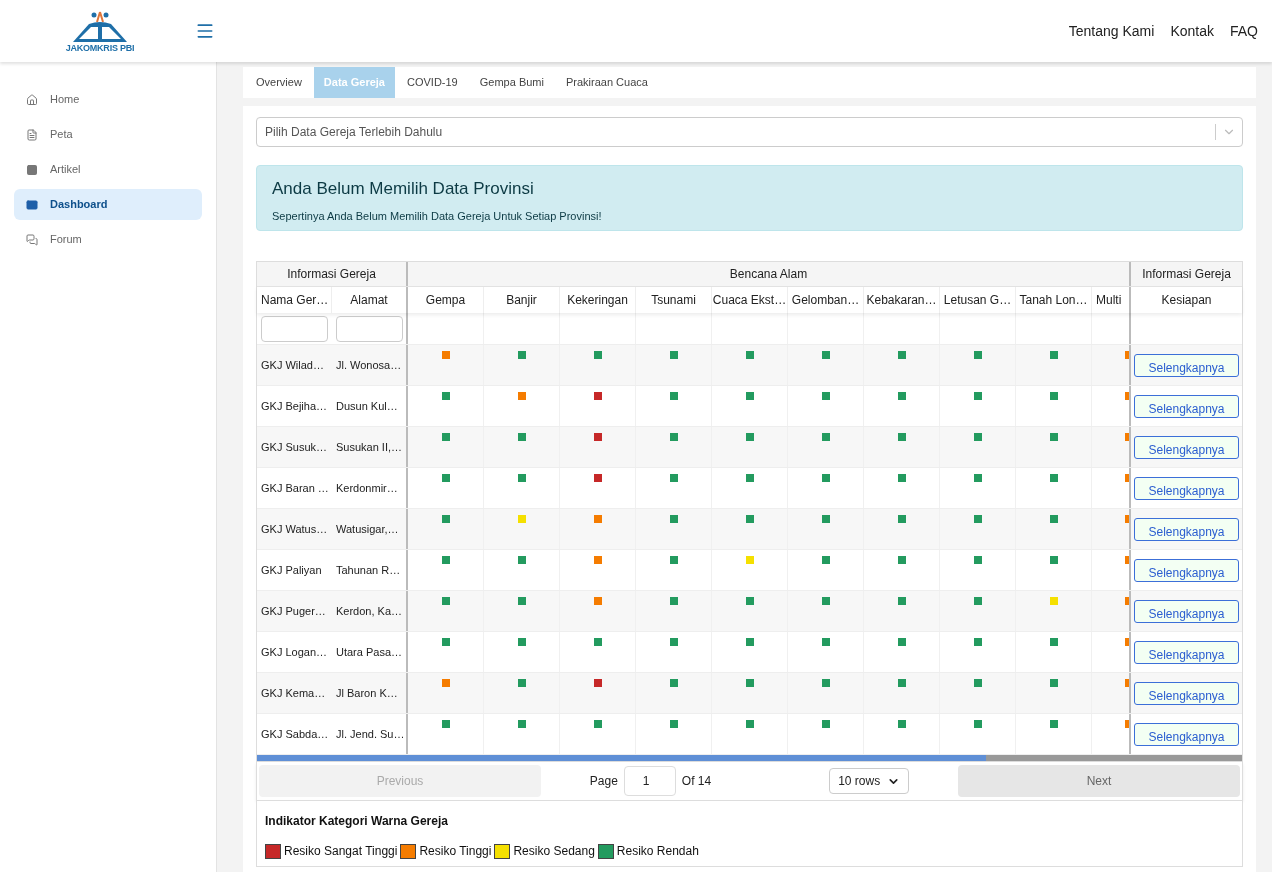  Describe the element at coordinates (341, 851) in the screenshot. I see `legend-label: Resiko Sangat Tinggi` at that location.